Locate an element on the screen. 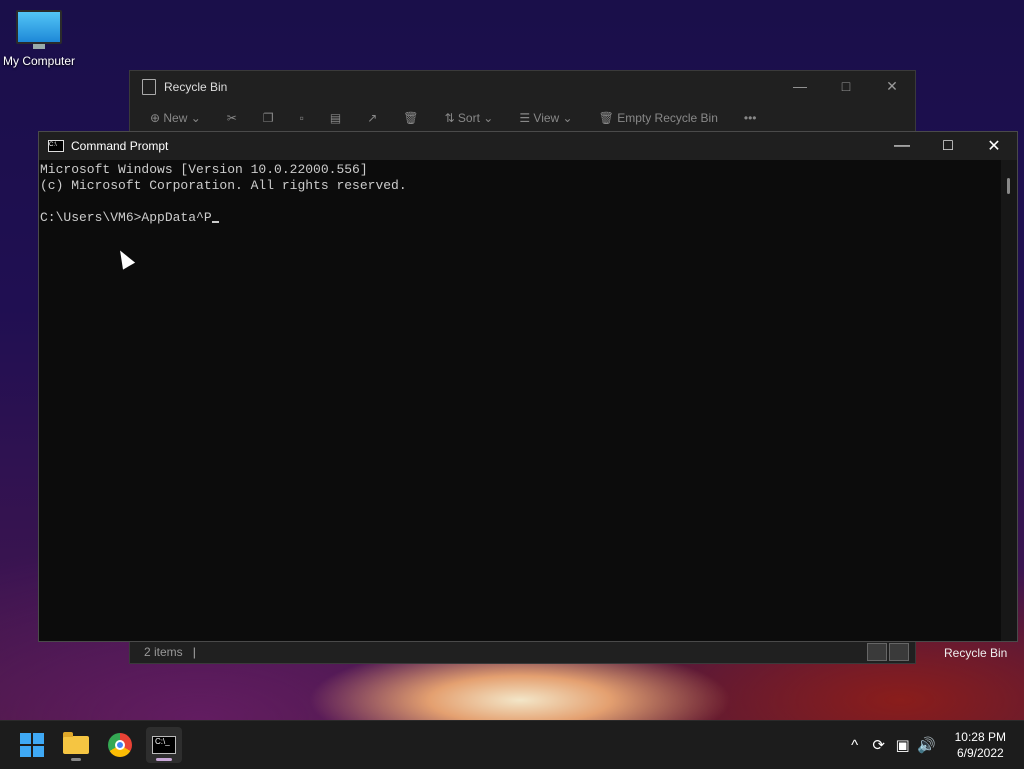  taskbar-command-prompt: C:\_ is located at coordinates (164, 745).